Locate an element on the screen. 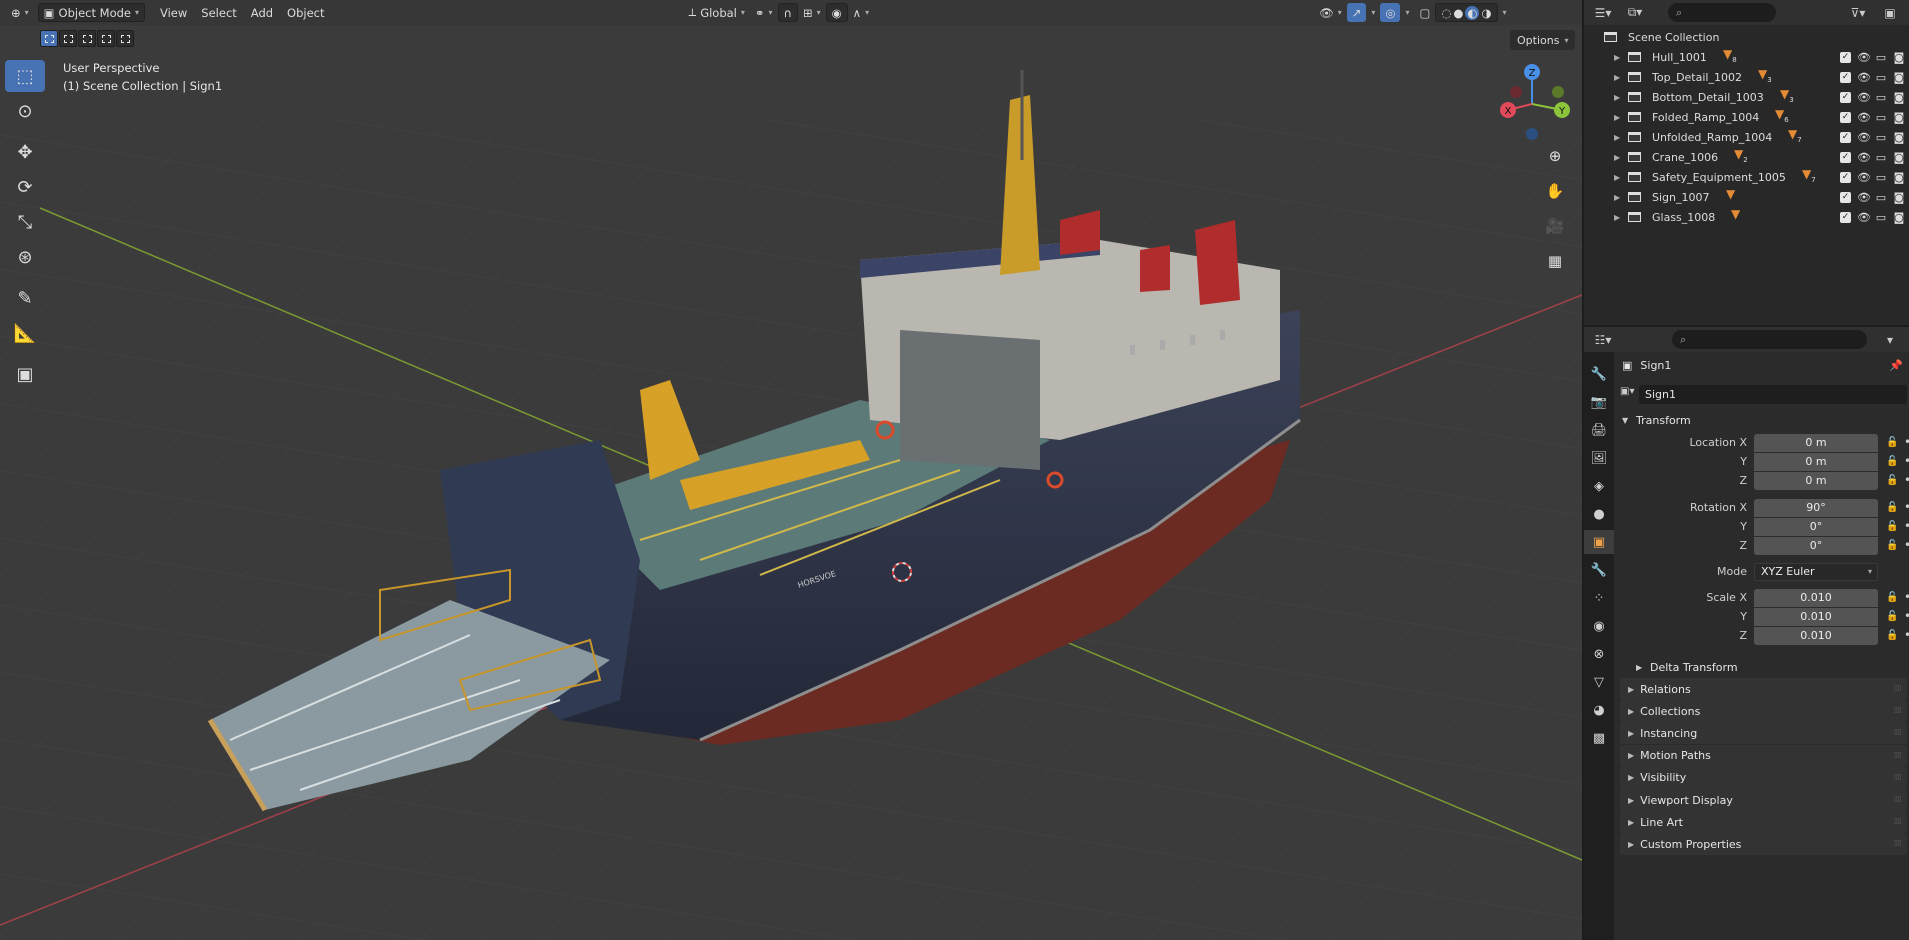 Image resolution: width=1909 pixels, height=940 pixels. measure-tool: 📐 is located at coordinates (25, 333).